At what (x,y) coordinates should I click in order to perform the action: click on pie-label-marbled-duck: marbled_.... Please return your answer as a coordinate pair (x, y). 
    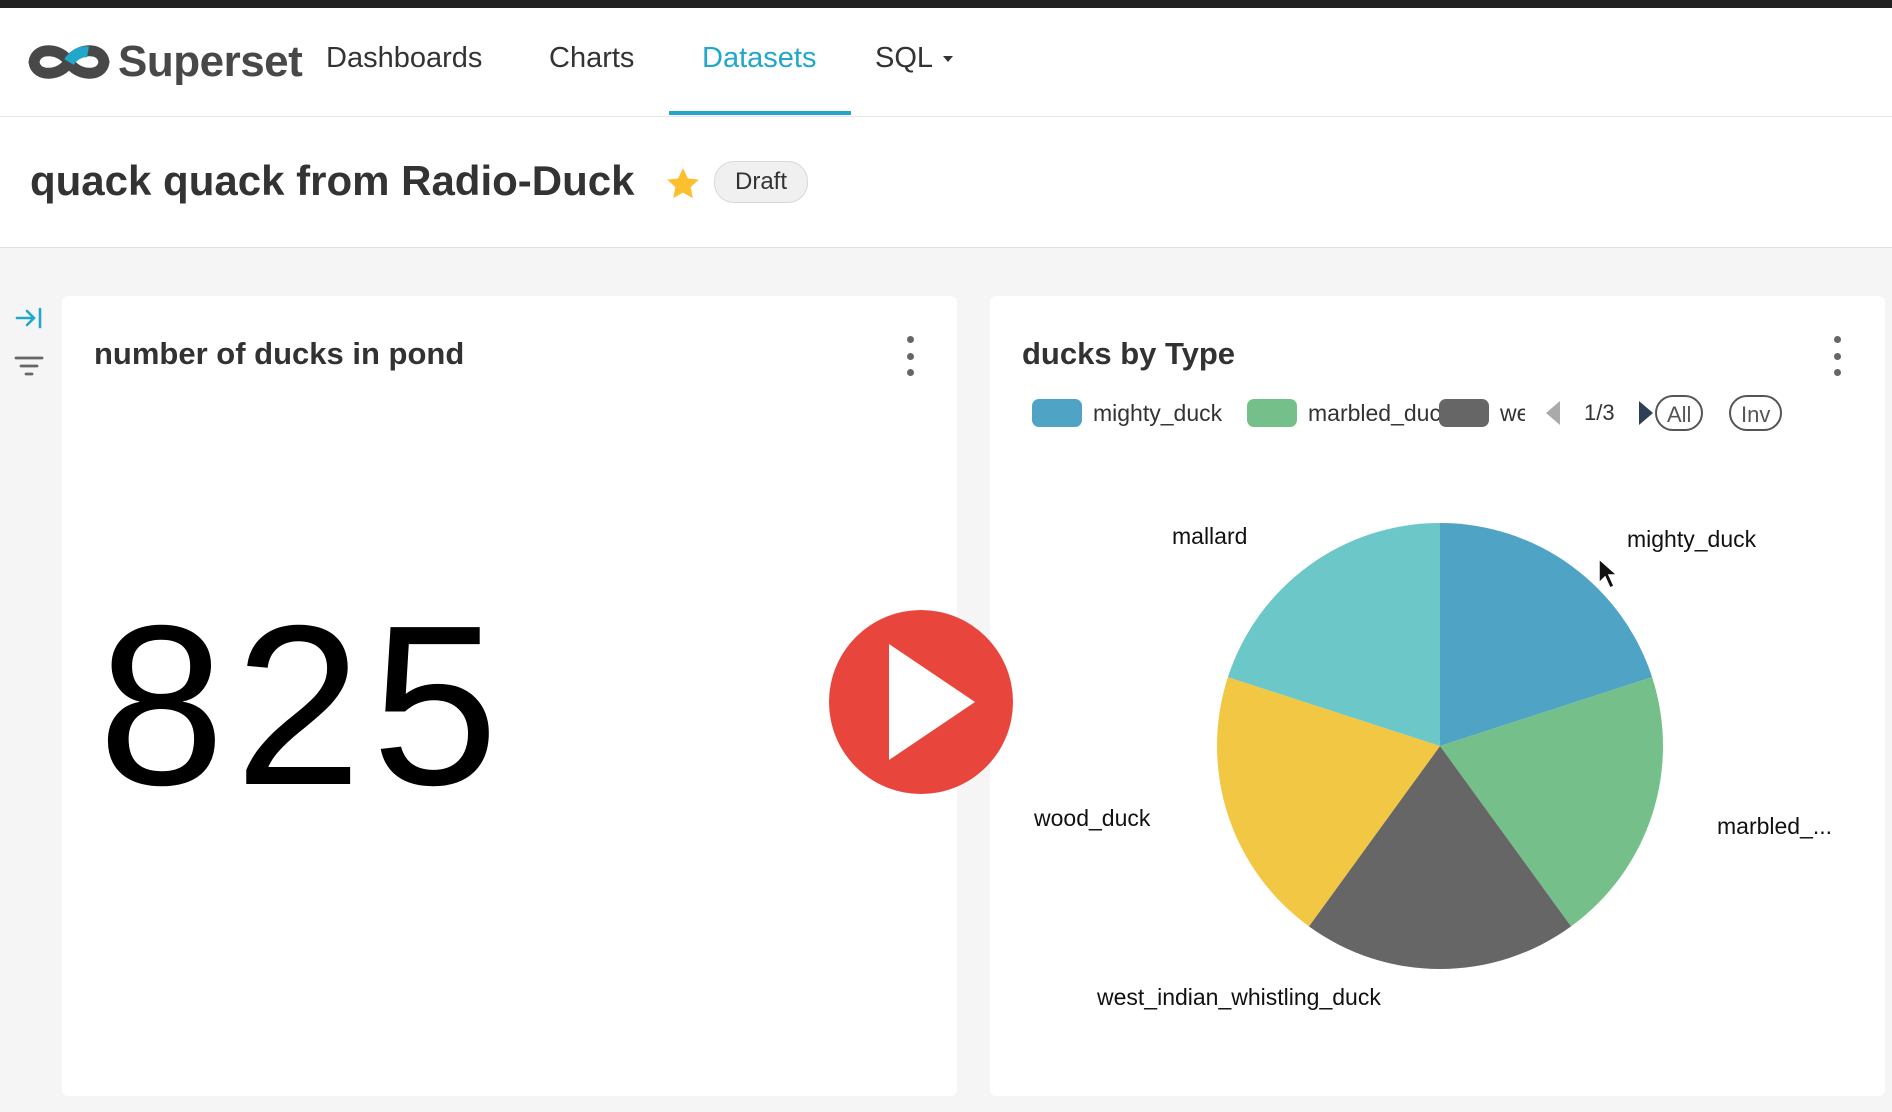
    Looking at the image, I should click on (1775, 826).